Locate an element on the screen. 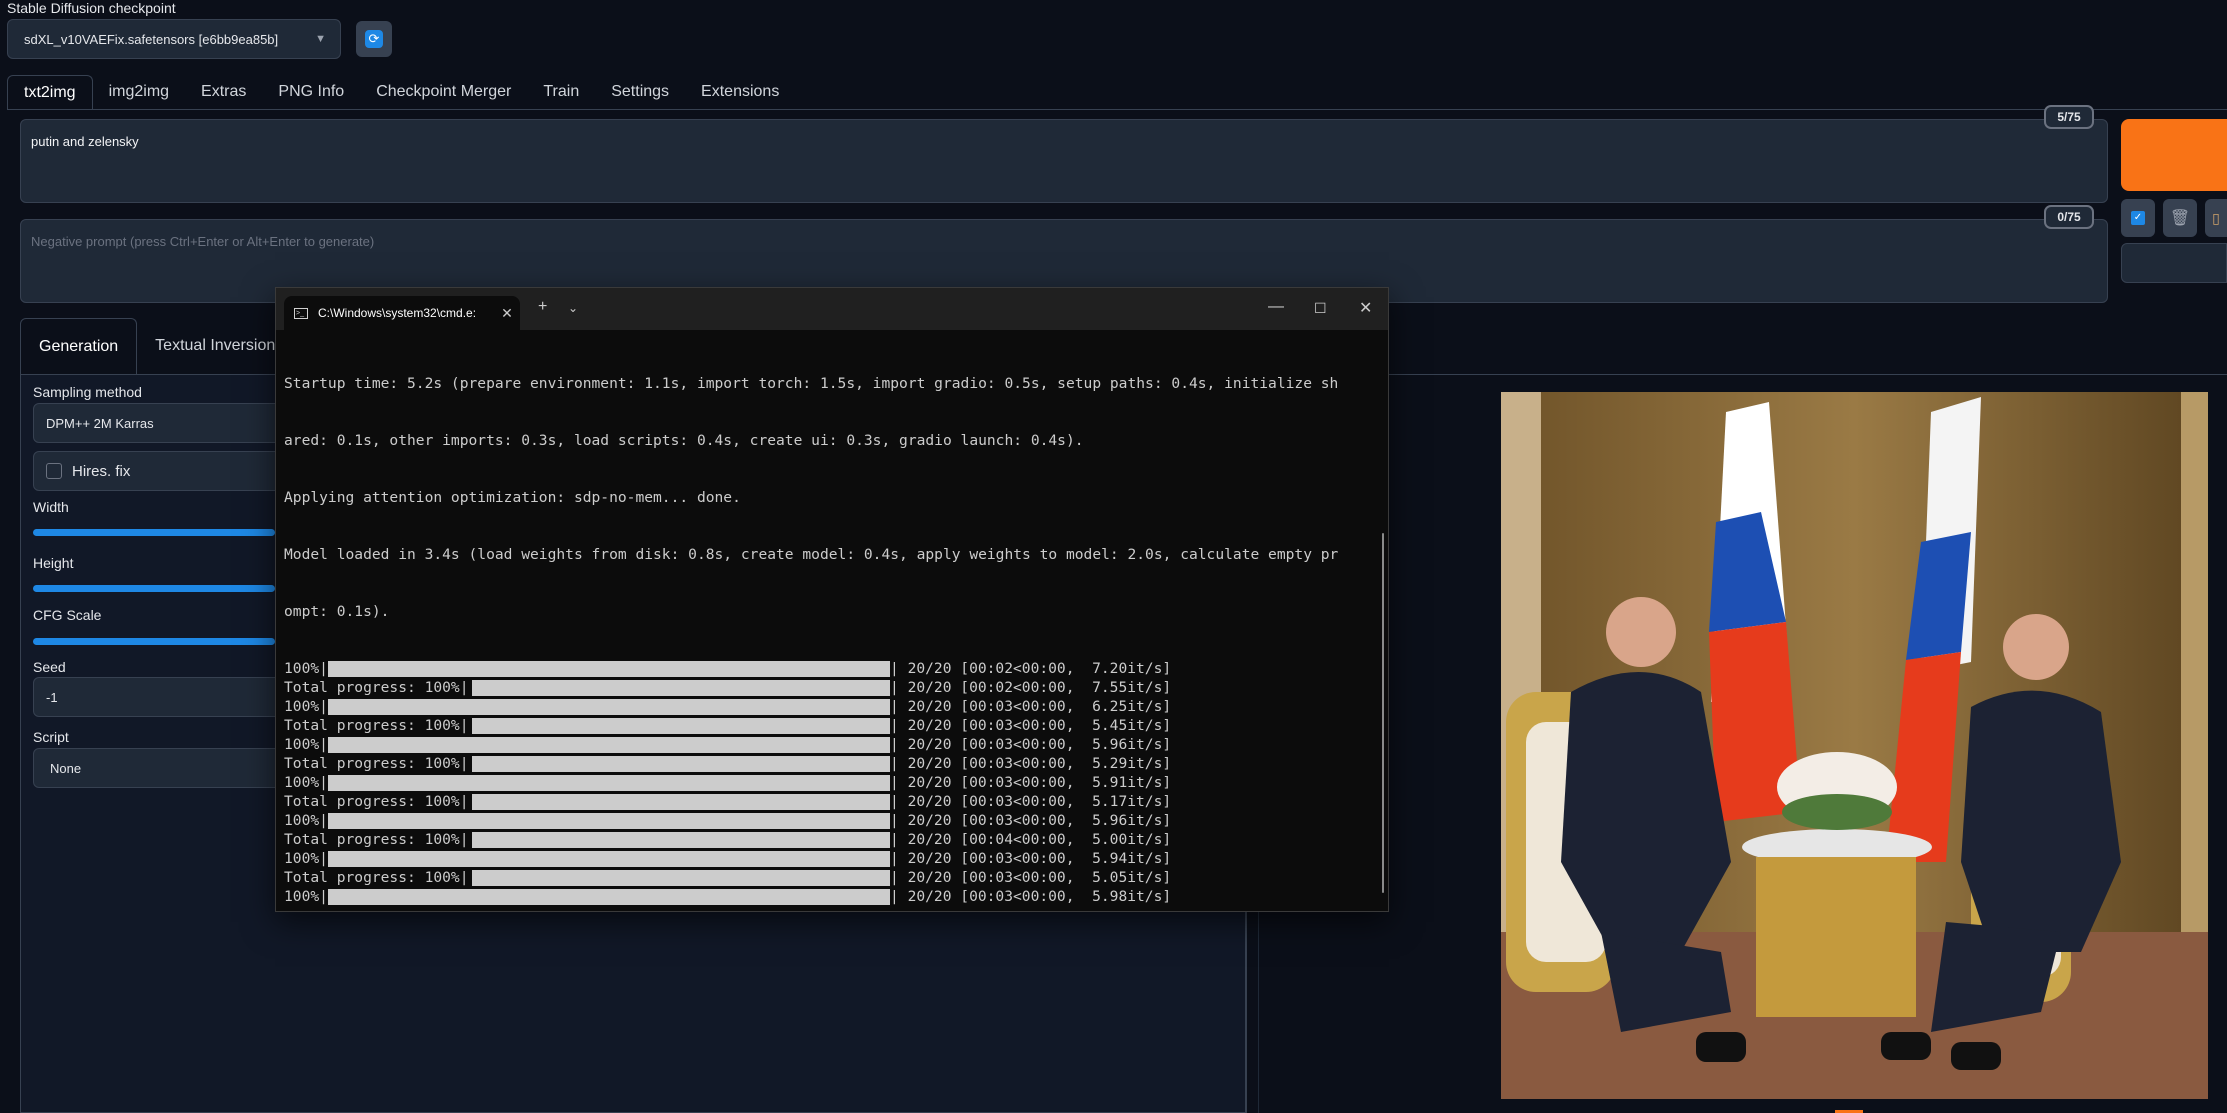 The image size is (2227, 1113). progress-stats: | 20/20 [00:03<00:00, 6.25it/s] is located at coordinates (1031, 706).